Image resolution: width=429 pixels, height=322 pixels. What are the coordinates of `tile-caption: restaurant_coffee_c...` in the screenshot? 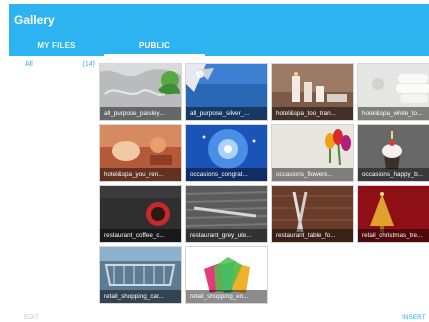 It's located at (140, 235).